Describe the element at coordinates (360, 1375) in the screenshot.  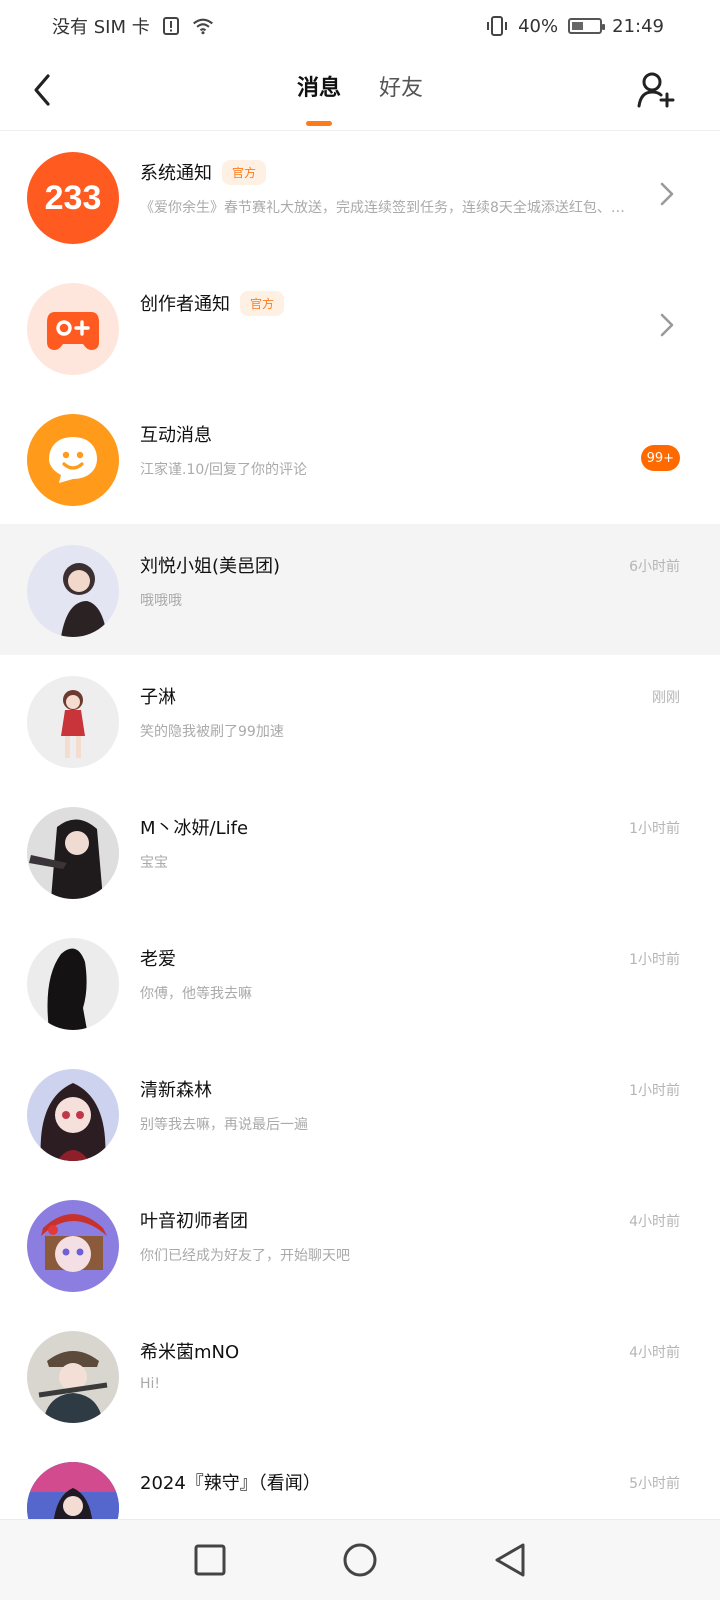
I see `conversation-row: 希米菌mNO Hi! 4小时前` at that location.